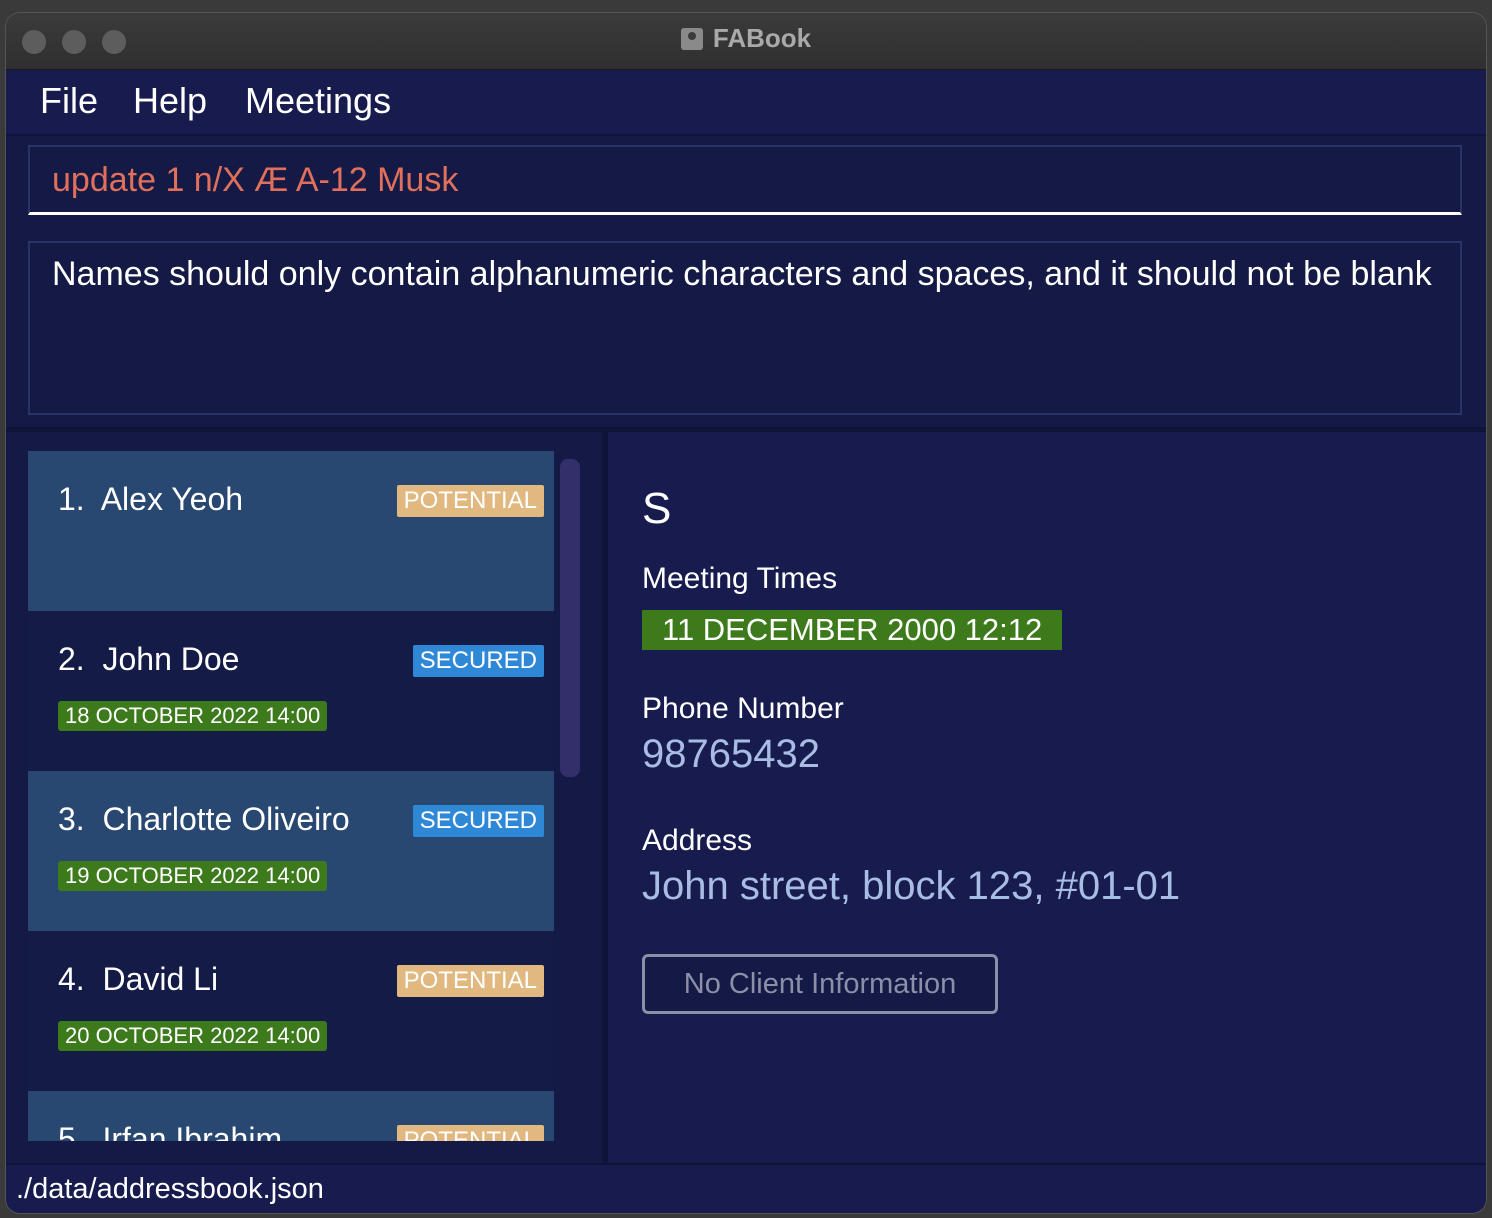 The height and width of the screenshot is (1218, 1492). What do you see at coordinates (745, 180) in the screenshot?
I see `command-input: update 1 n/X Æ A-12 Musk` at bounding box center [745, 180].